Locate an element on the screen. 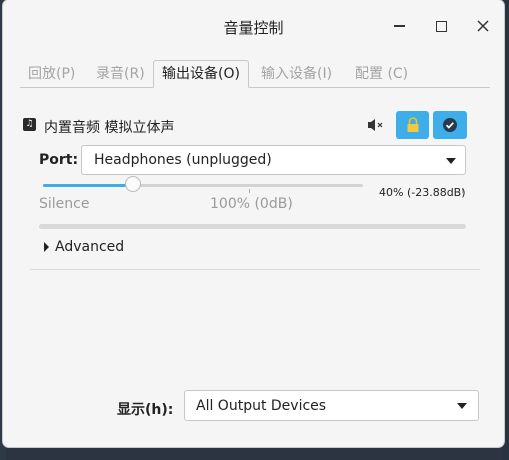 This screenshot has height=460, width=509. device-separator is located at coordinates (255, 269).